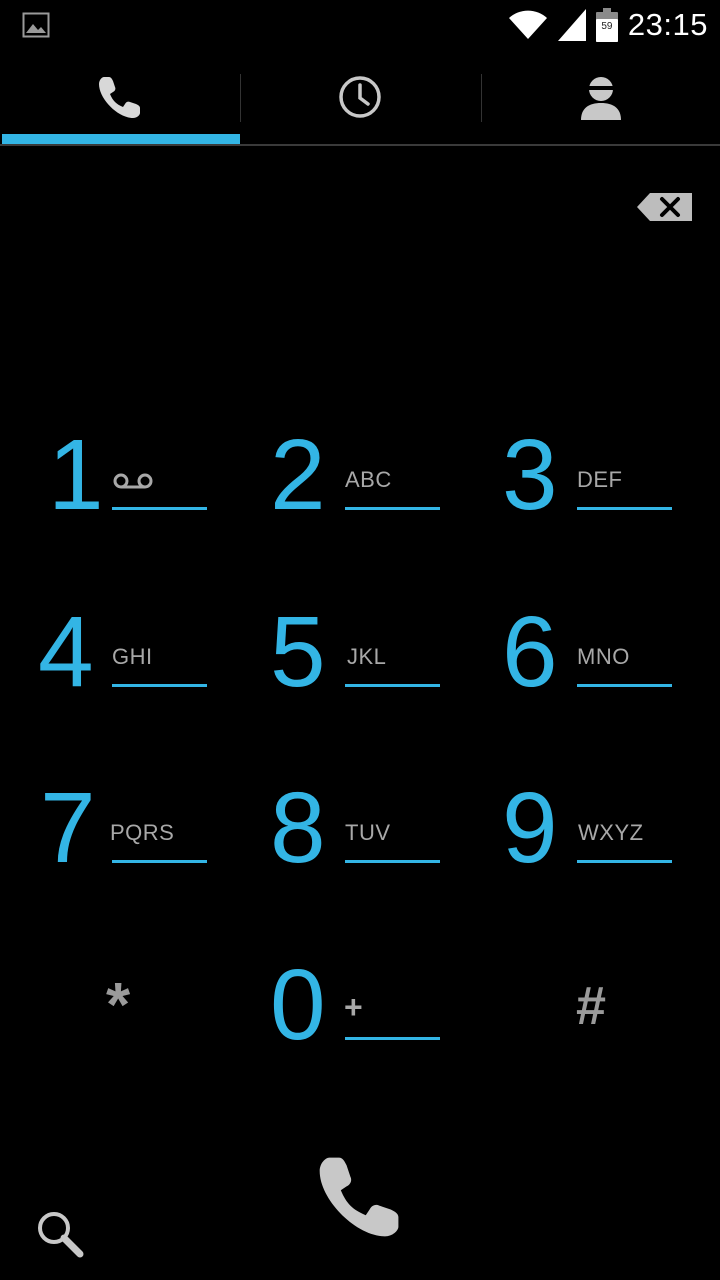  What do you see at coordinates (530, 475) in the screenshot?
I see `key-digit: 3` at bounding box center [530, 475].